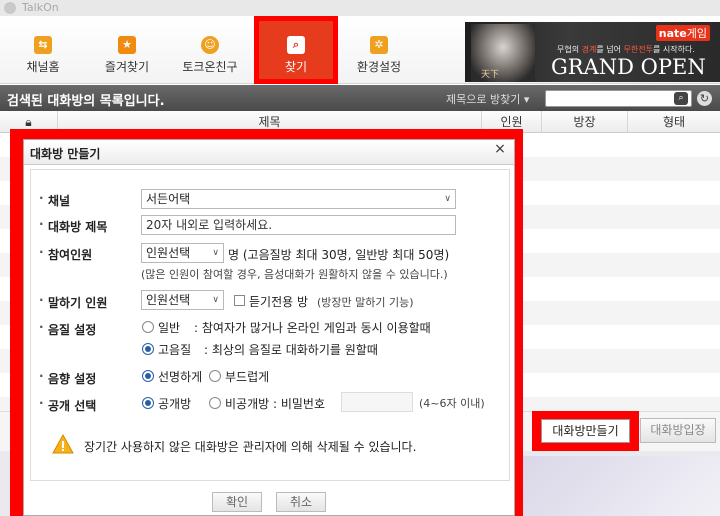 The image size is (720, 516). What do you see at coordinates (127, 45) in the screenshot?
I see `star-icon: ★` at bounding box center [127, 45].